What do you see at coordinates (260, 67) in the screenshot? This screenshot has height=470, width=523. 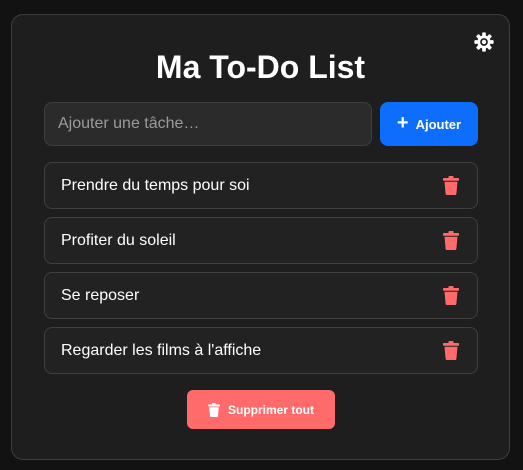 I see `page-title: Ma To-Do List` at bounding box center [260, 67].